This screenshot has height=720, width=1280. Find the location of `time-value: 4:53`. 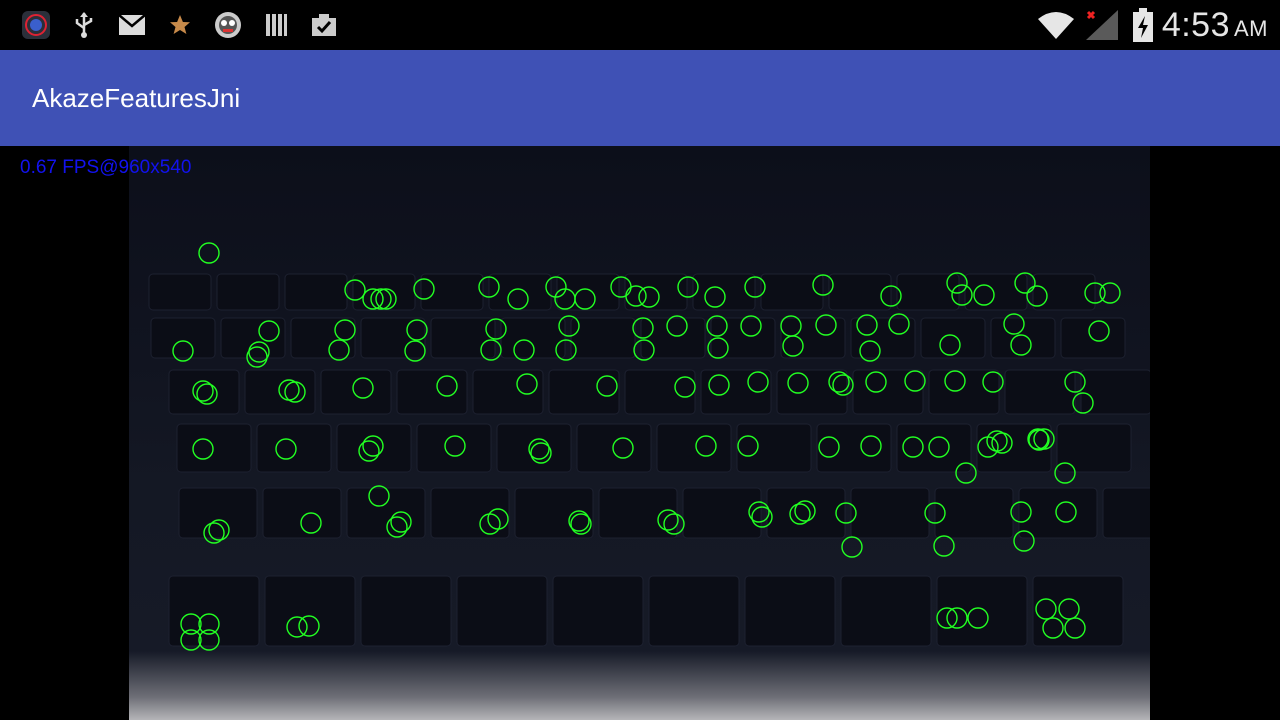

time-value: 4:53 is located at coordinates (1195, 25).